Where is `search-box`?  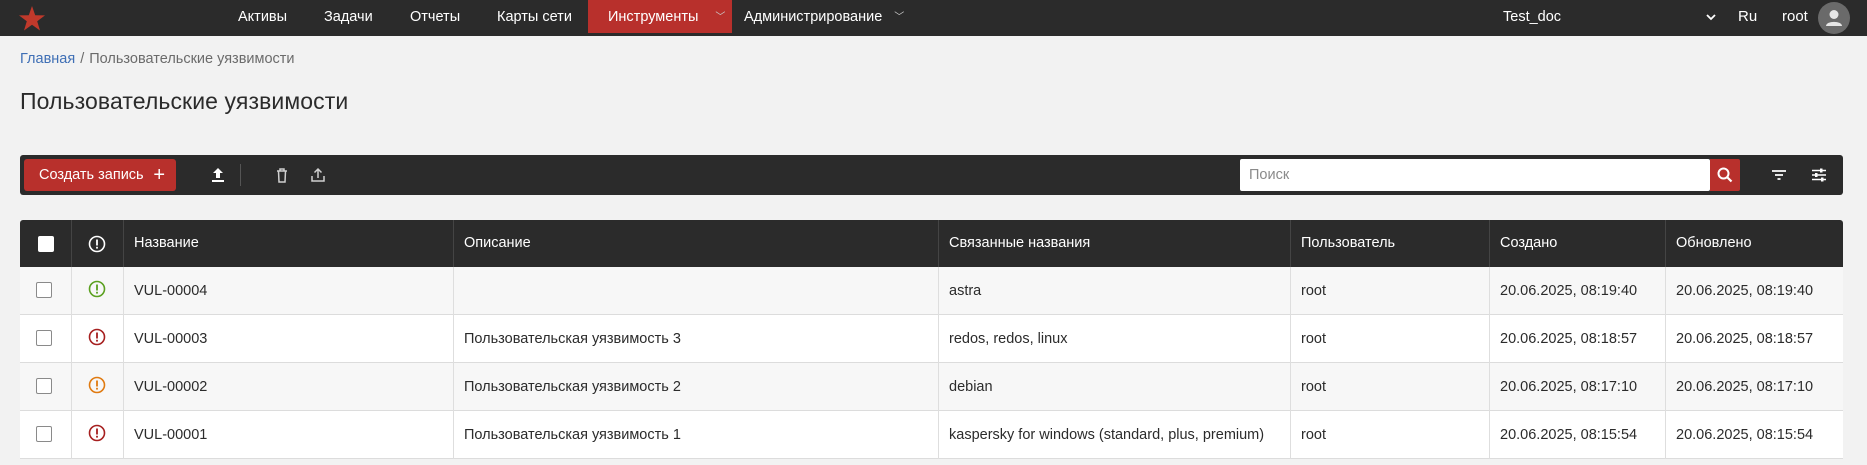 search-box is located at coordinates (1475, 175).